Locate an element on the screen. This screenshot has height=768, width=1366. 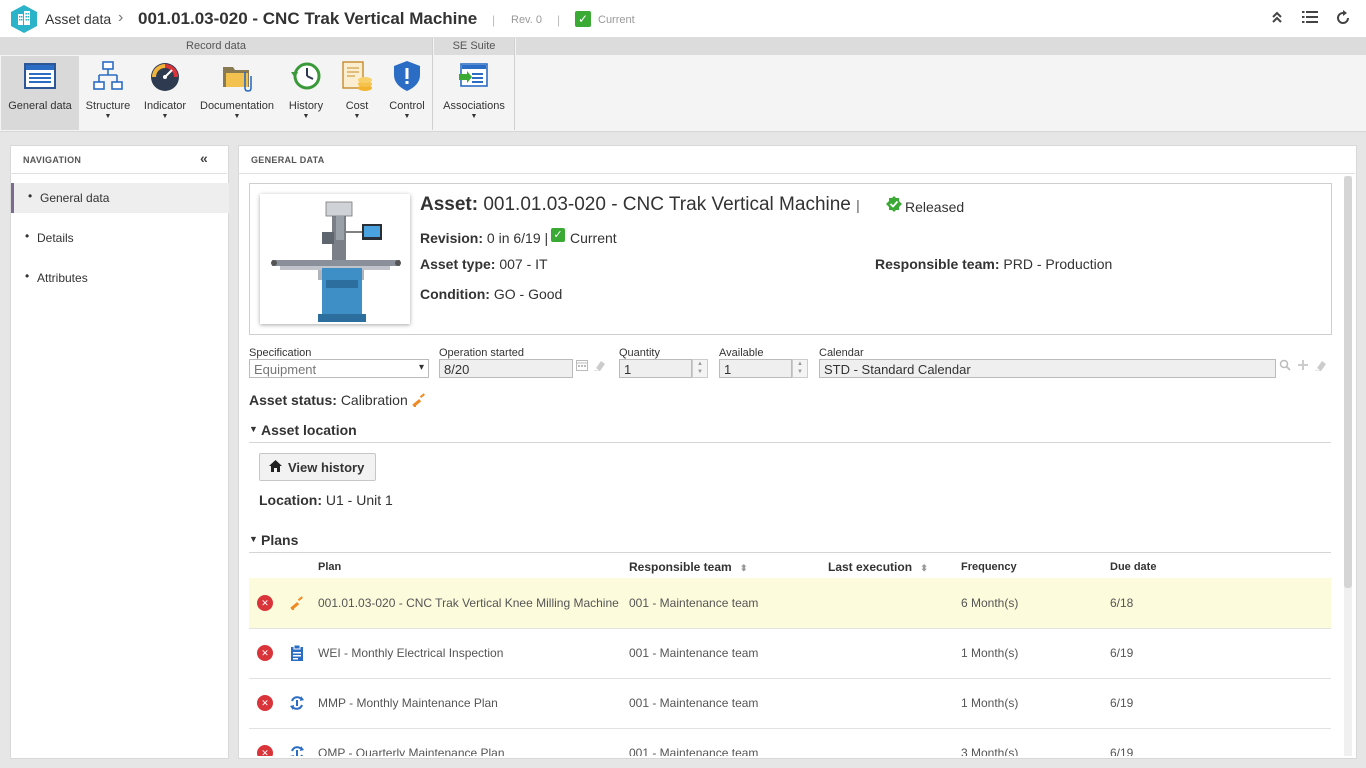
structure-icon is located at coordinates (108, 76).